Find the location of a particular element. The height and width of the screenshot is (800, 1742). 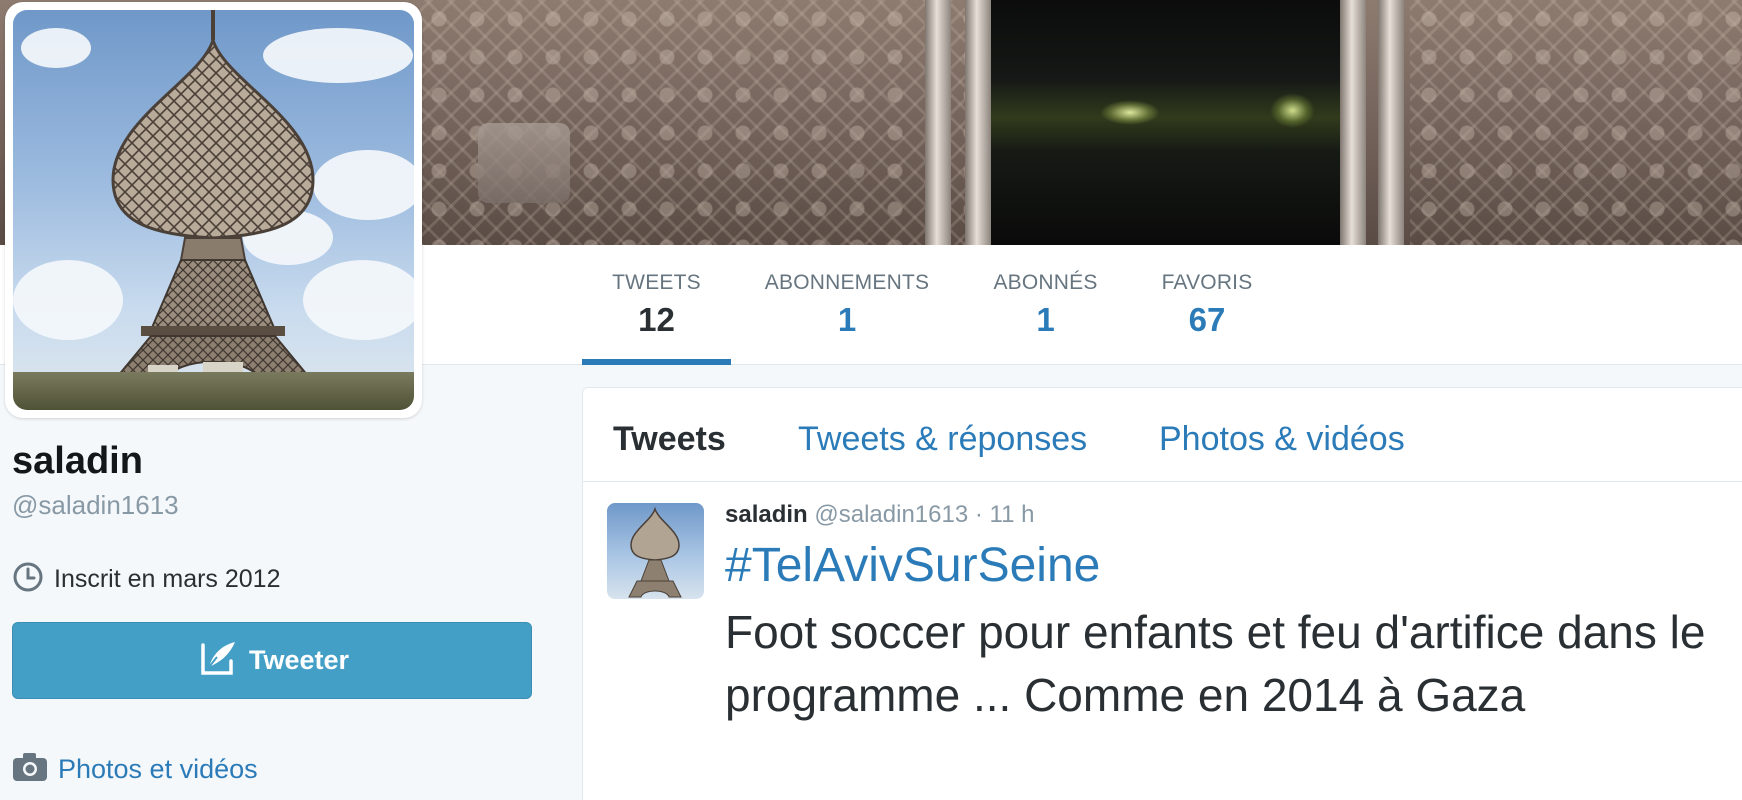

stat-value: 67 is located at coordinates (1207, 319).